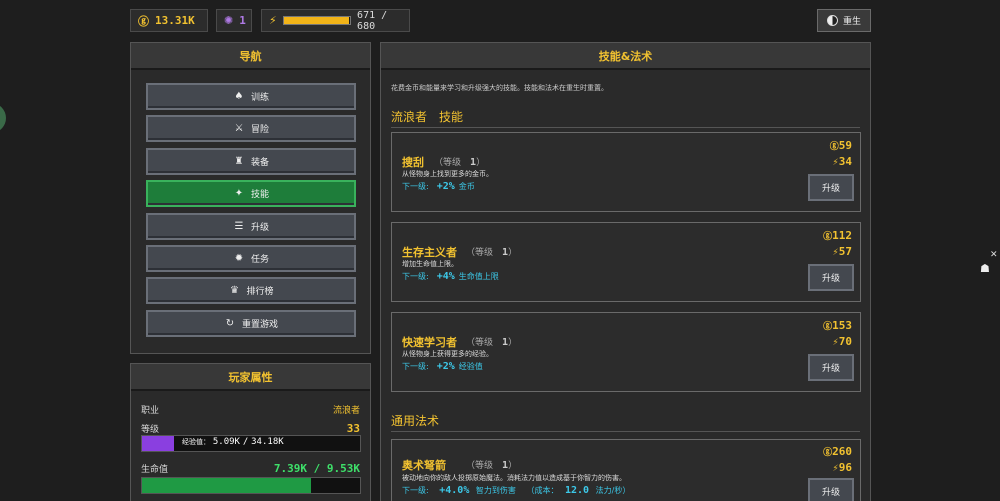 The width and height of the screenshot is (1000, 501). Describe the element at coordinates (466, 186) in the screenshot. I see `skill-next-stat: 金币` at that location.